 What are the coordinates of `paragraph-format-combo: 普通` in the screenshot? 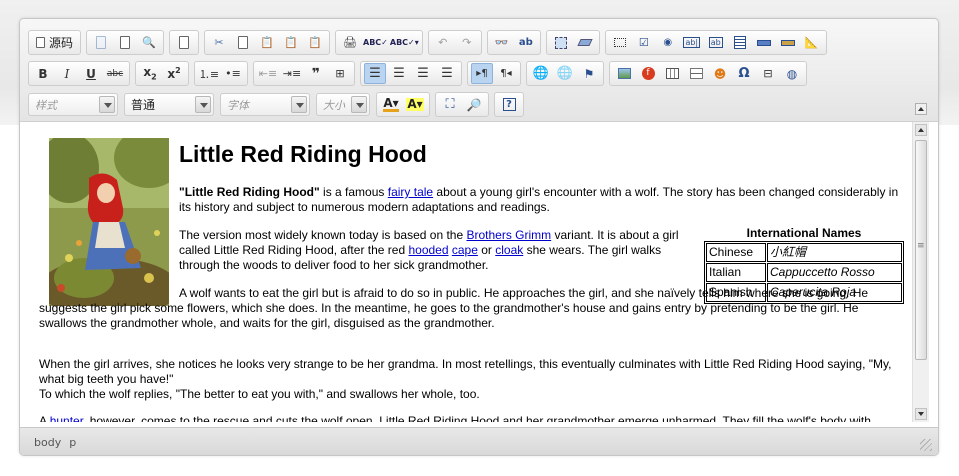 It's located at (169, 104).